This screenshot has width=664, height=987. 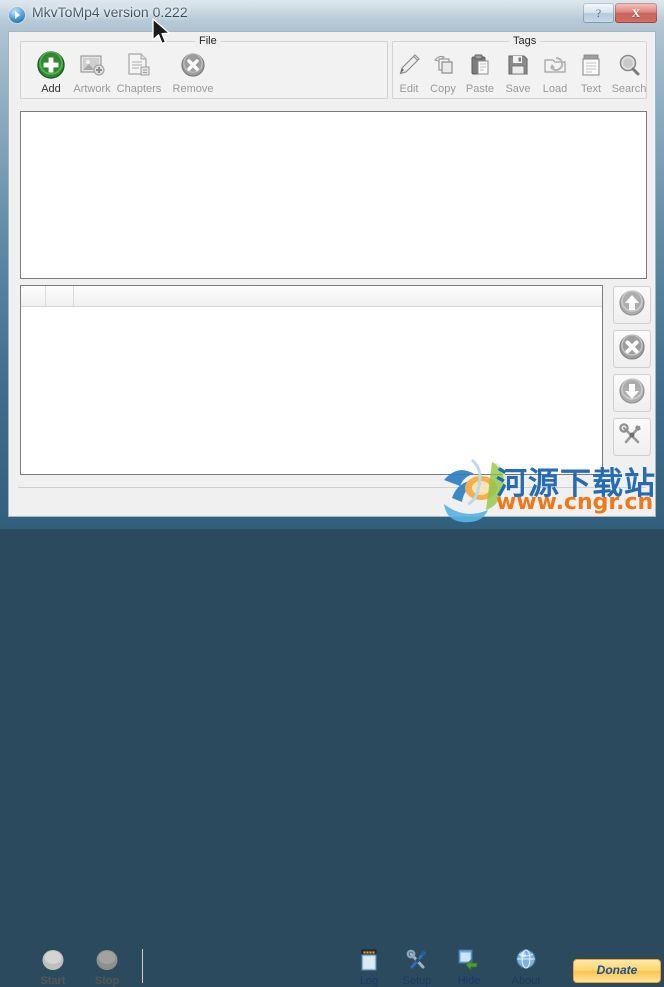 I want to click on hide-button-label: Hide, so click(x=469, y=981).